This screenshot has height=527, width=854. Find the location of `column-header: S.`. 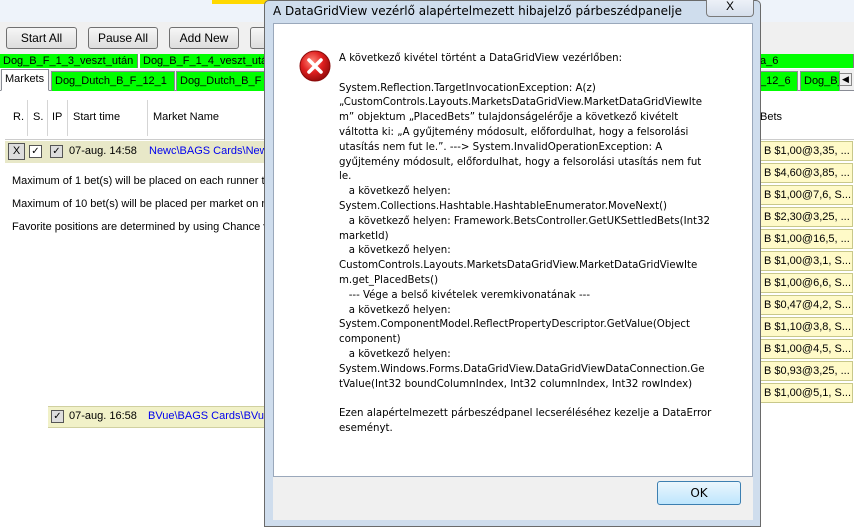

column-header: S. is located at coordinates (38, 117).